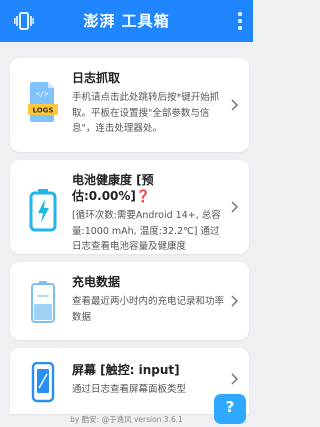 Image resolution: width=320 pixels, height=427 pixels. I want to click on card-title: 电池健康度 [预估:0.00%]❓, so click(149, 188).